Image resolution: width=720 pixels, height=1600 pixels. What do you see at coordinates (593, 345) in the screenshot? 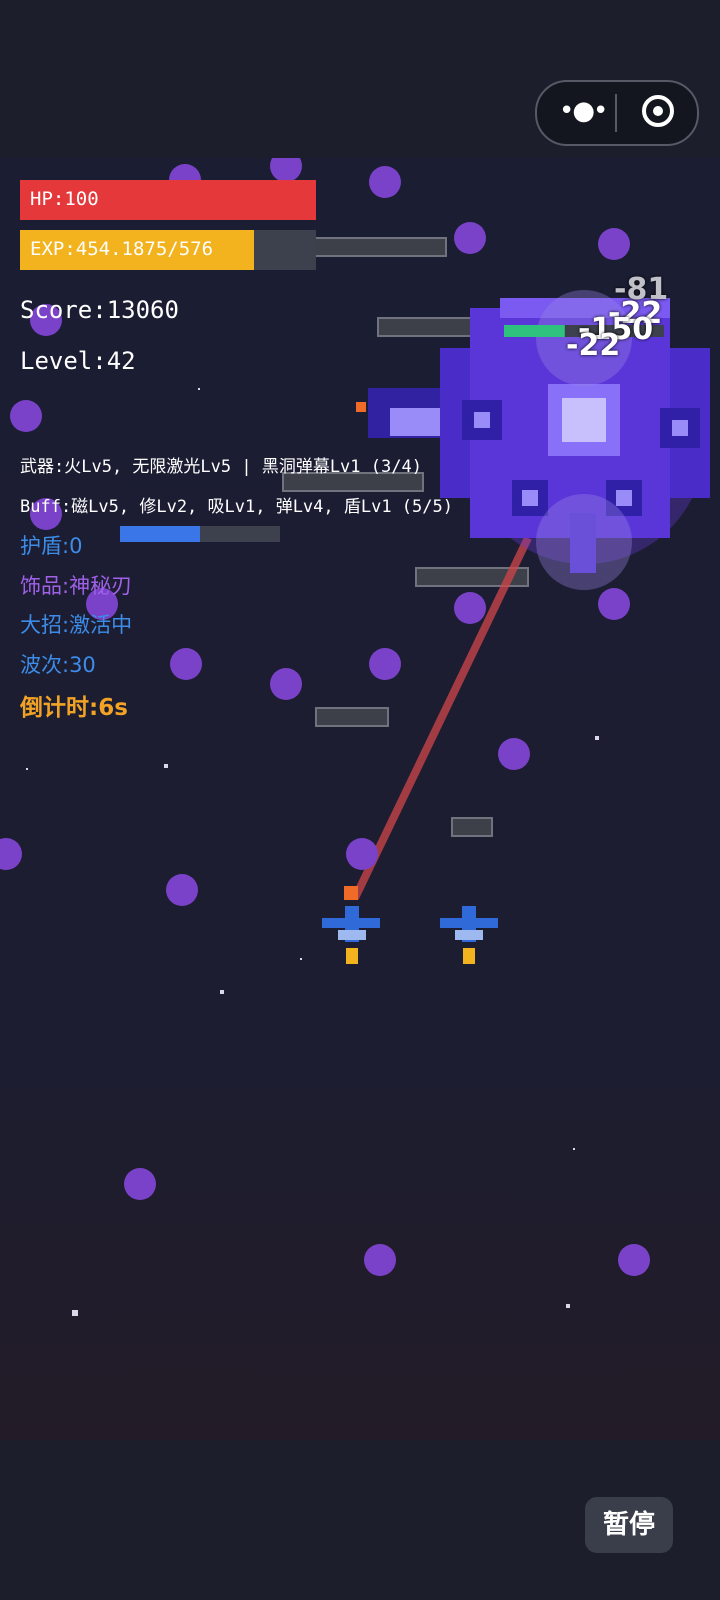
I see `damage-number: -22` at bounding box center [593, 345].